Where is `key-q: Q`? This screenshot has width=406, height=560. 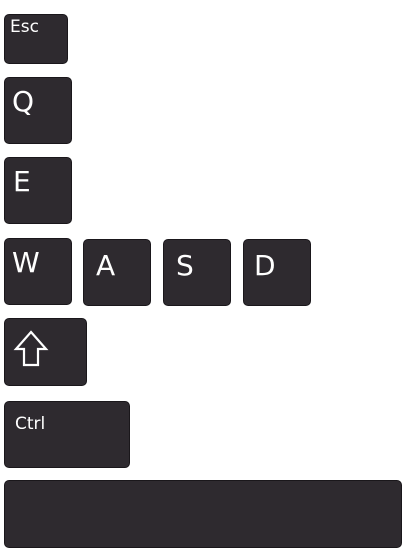
key-q: Q is located at coordinates (38, 110).